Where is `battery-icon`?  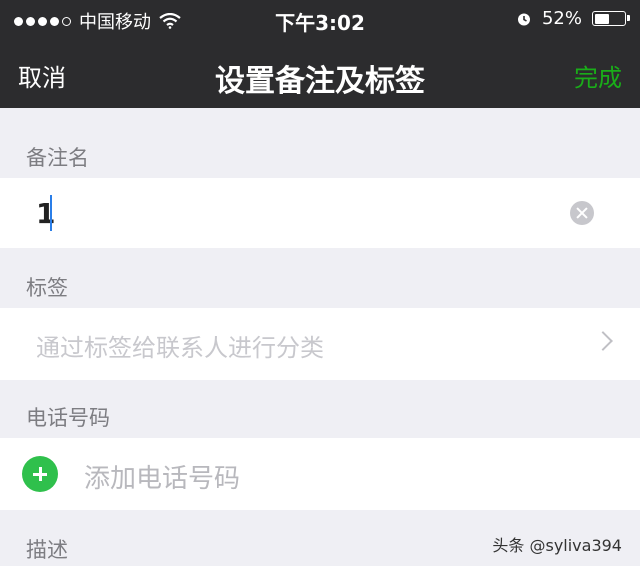
battery-icon is located at coordinates (611, 18).